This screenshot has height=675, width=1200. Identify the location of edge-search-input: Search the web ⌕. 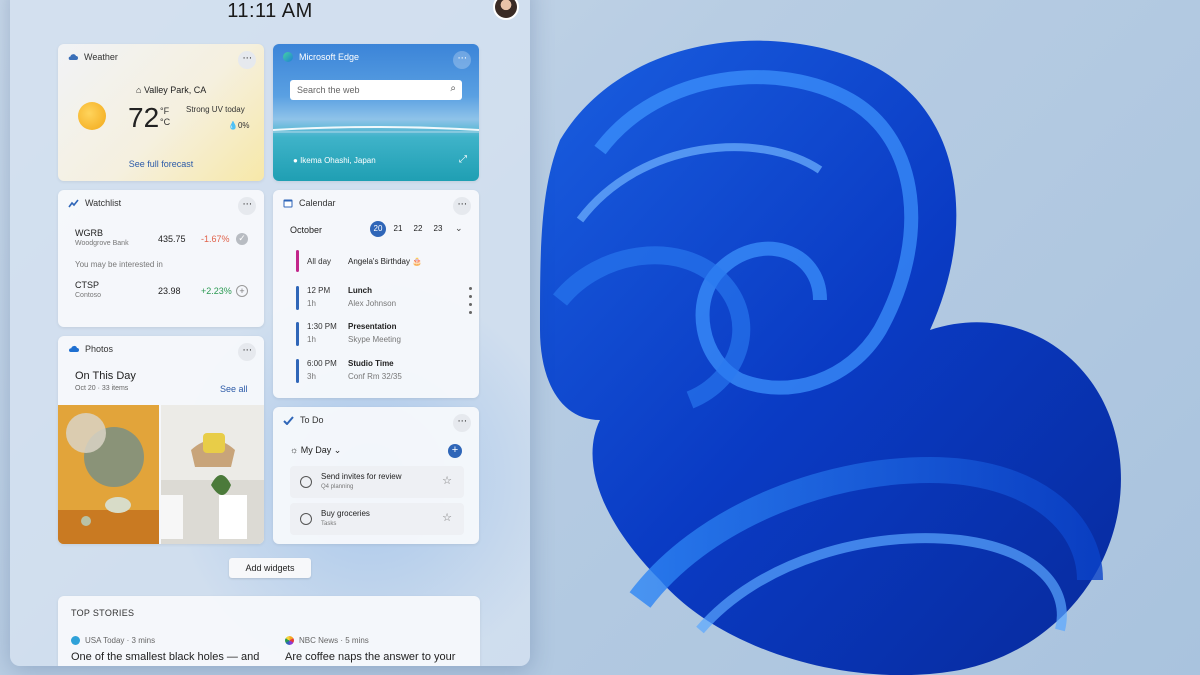
(376, 90).